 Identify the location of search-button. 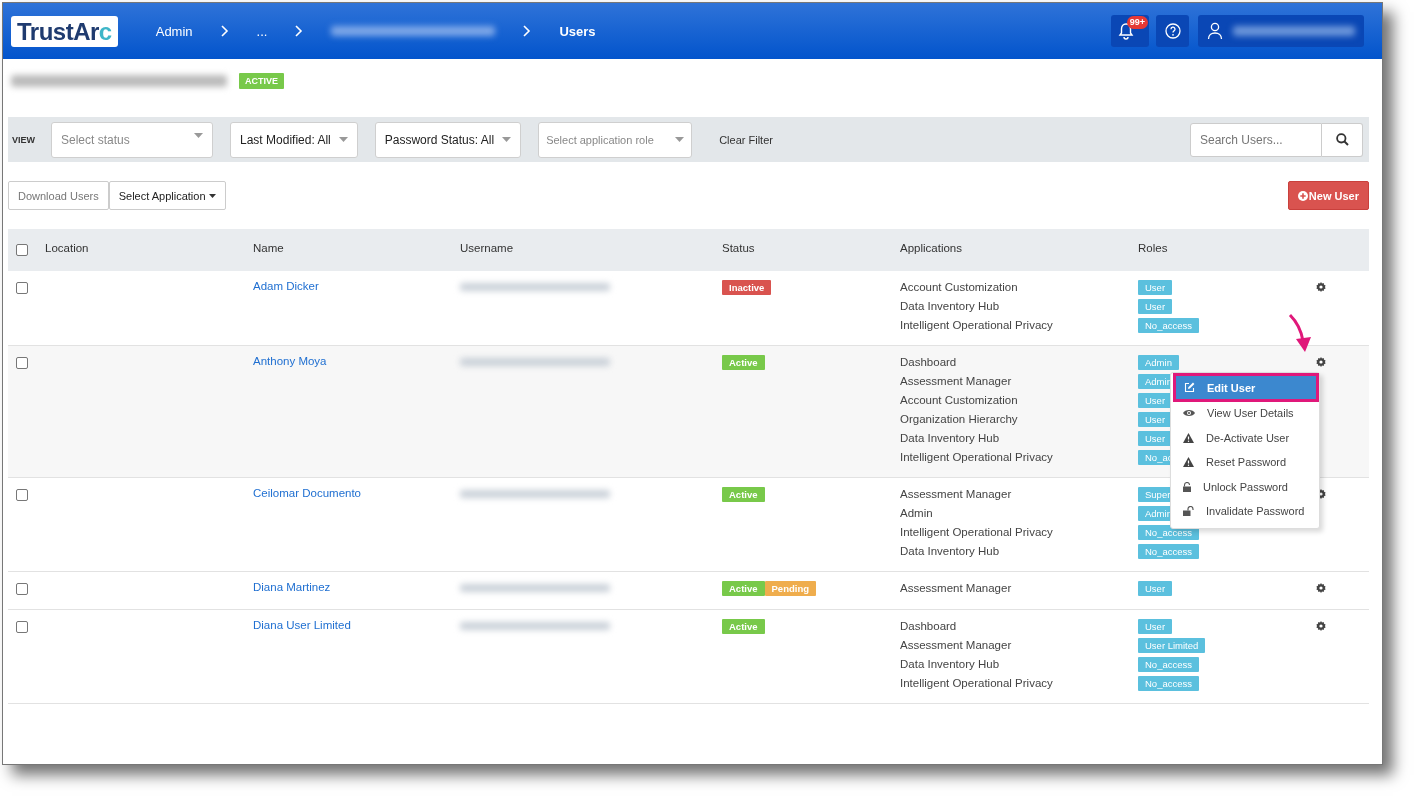
(1342, 139).